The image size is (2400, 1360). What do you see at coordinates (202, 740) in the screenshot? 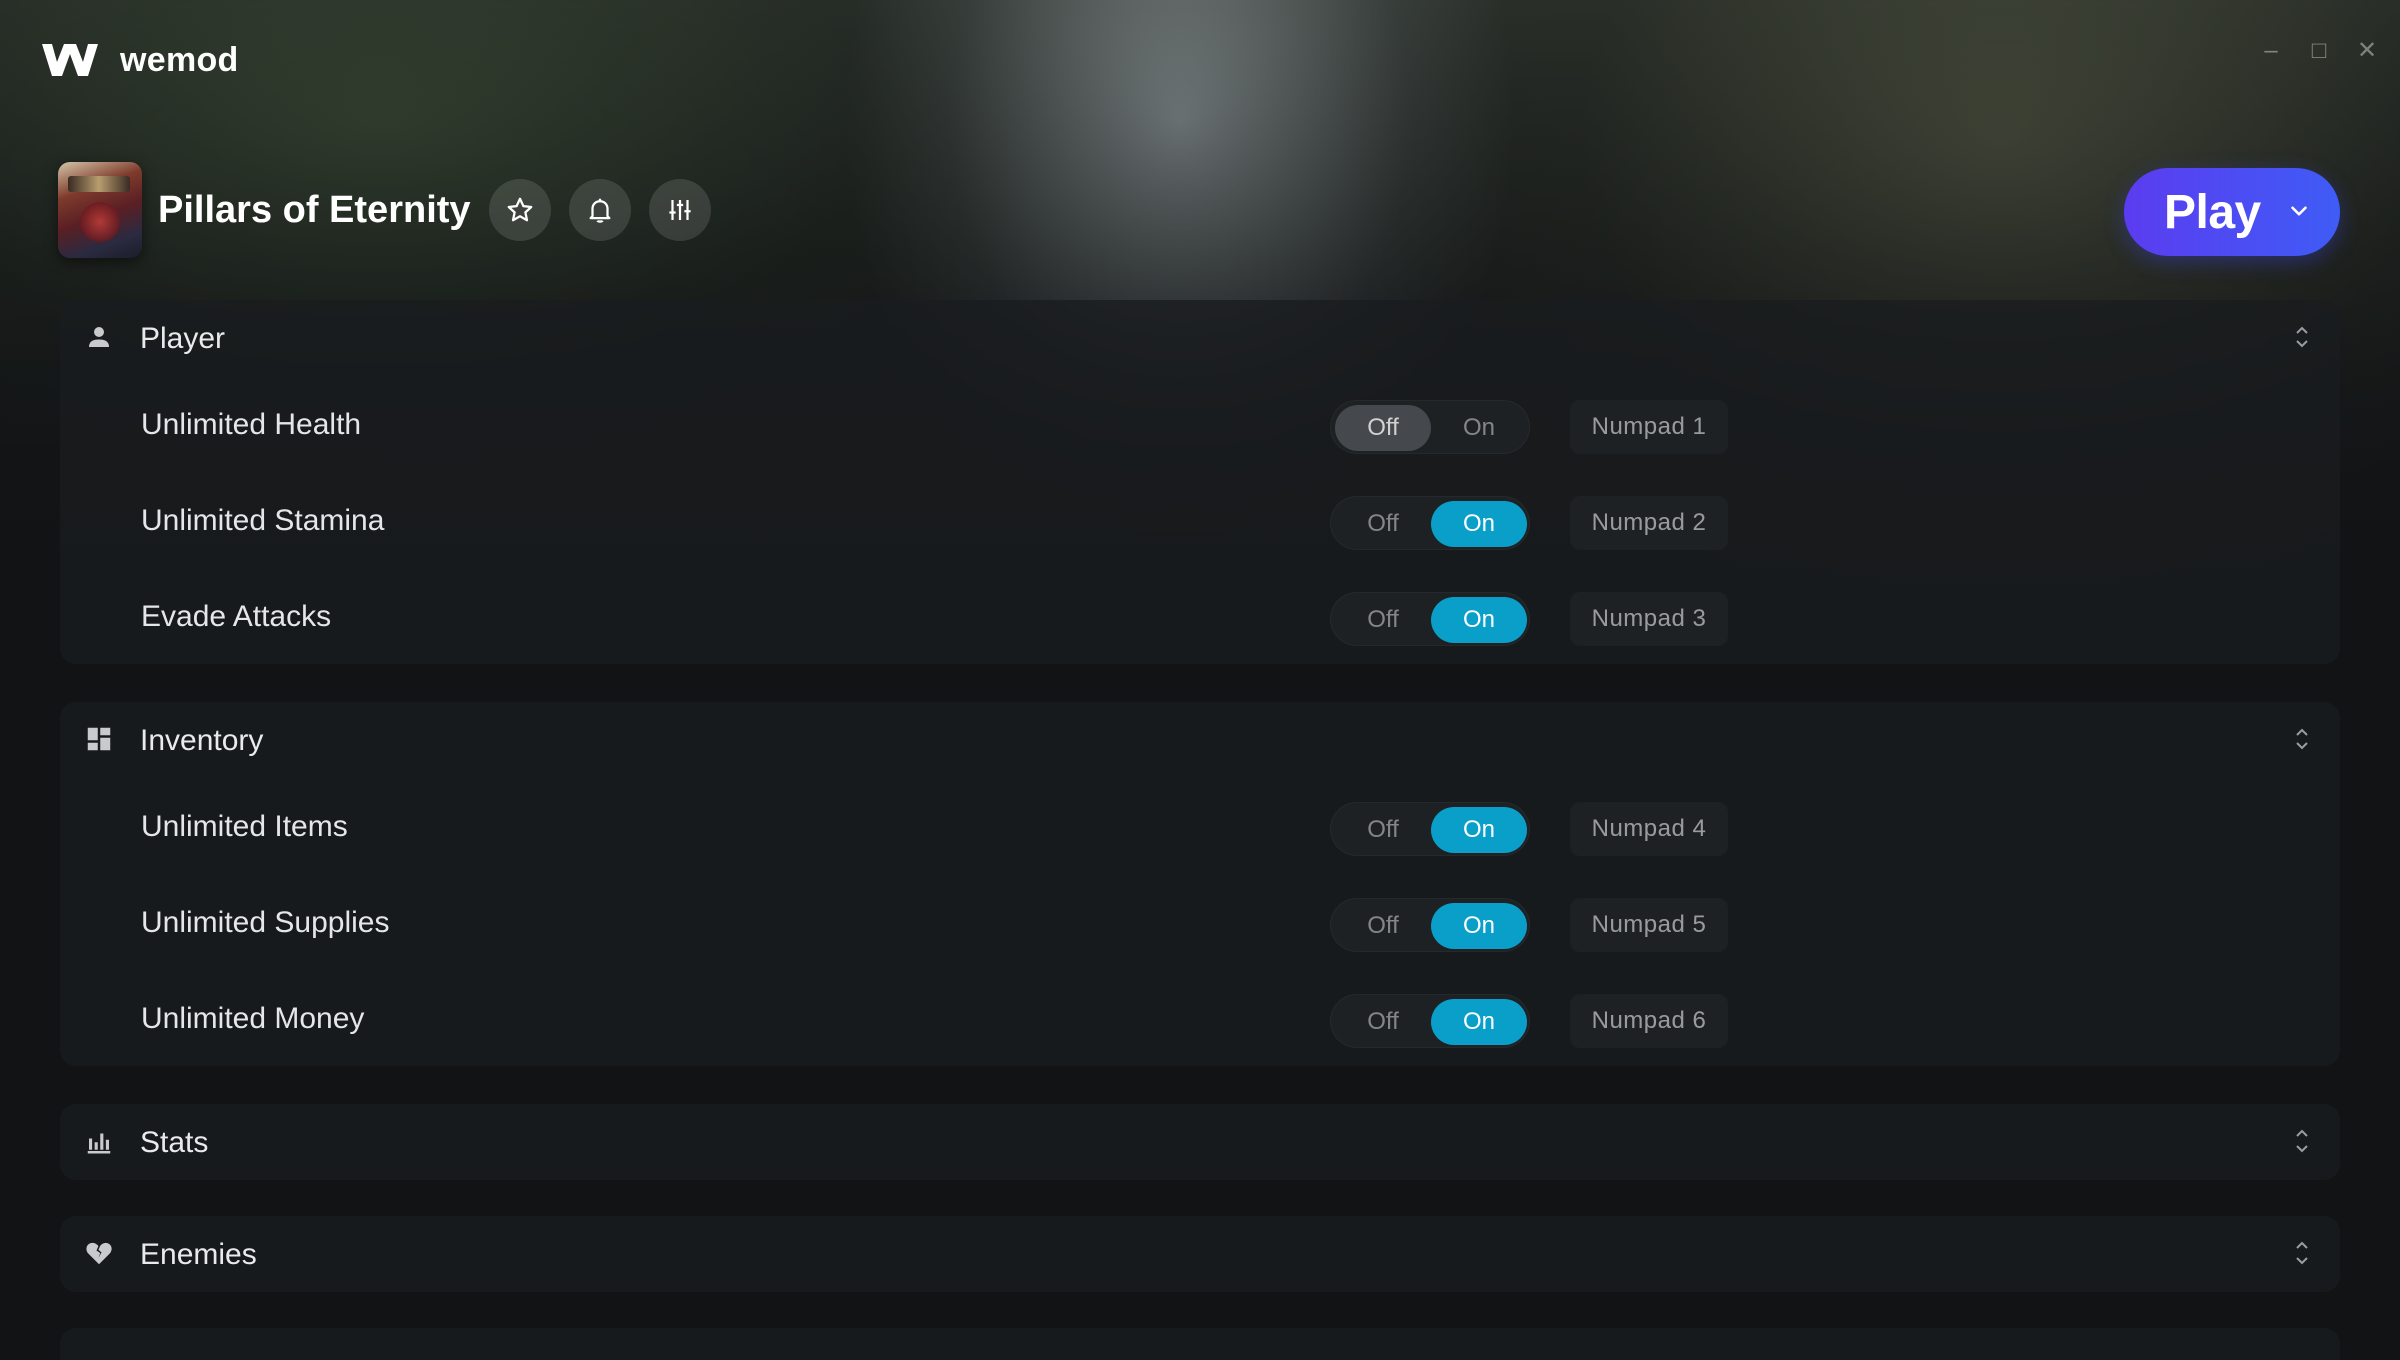
I see `section-title: Inventory` at bounding box center [202, 740].